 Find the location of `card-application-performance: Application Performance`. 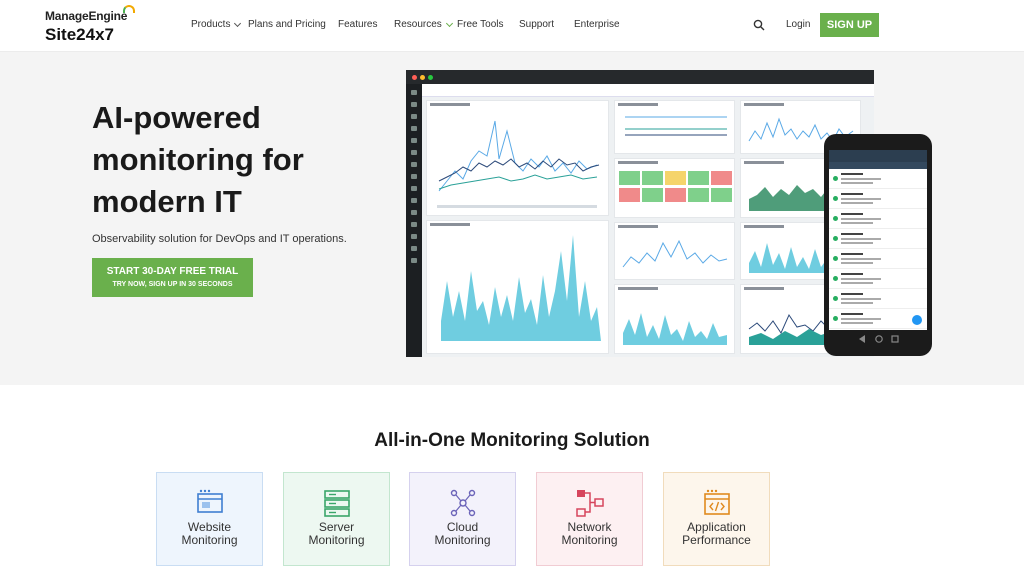

card-application-performance: Application Performance is located at coordinates (716, 519).